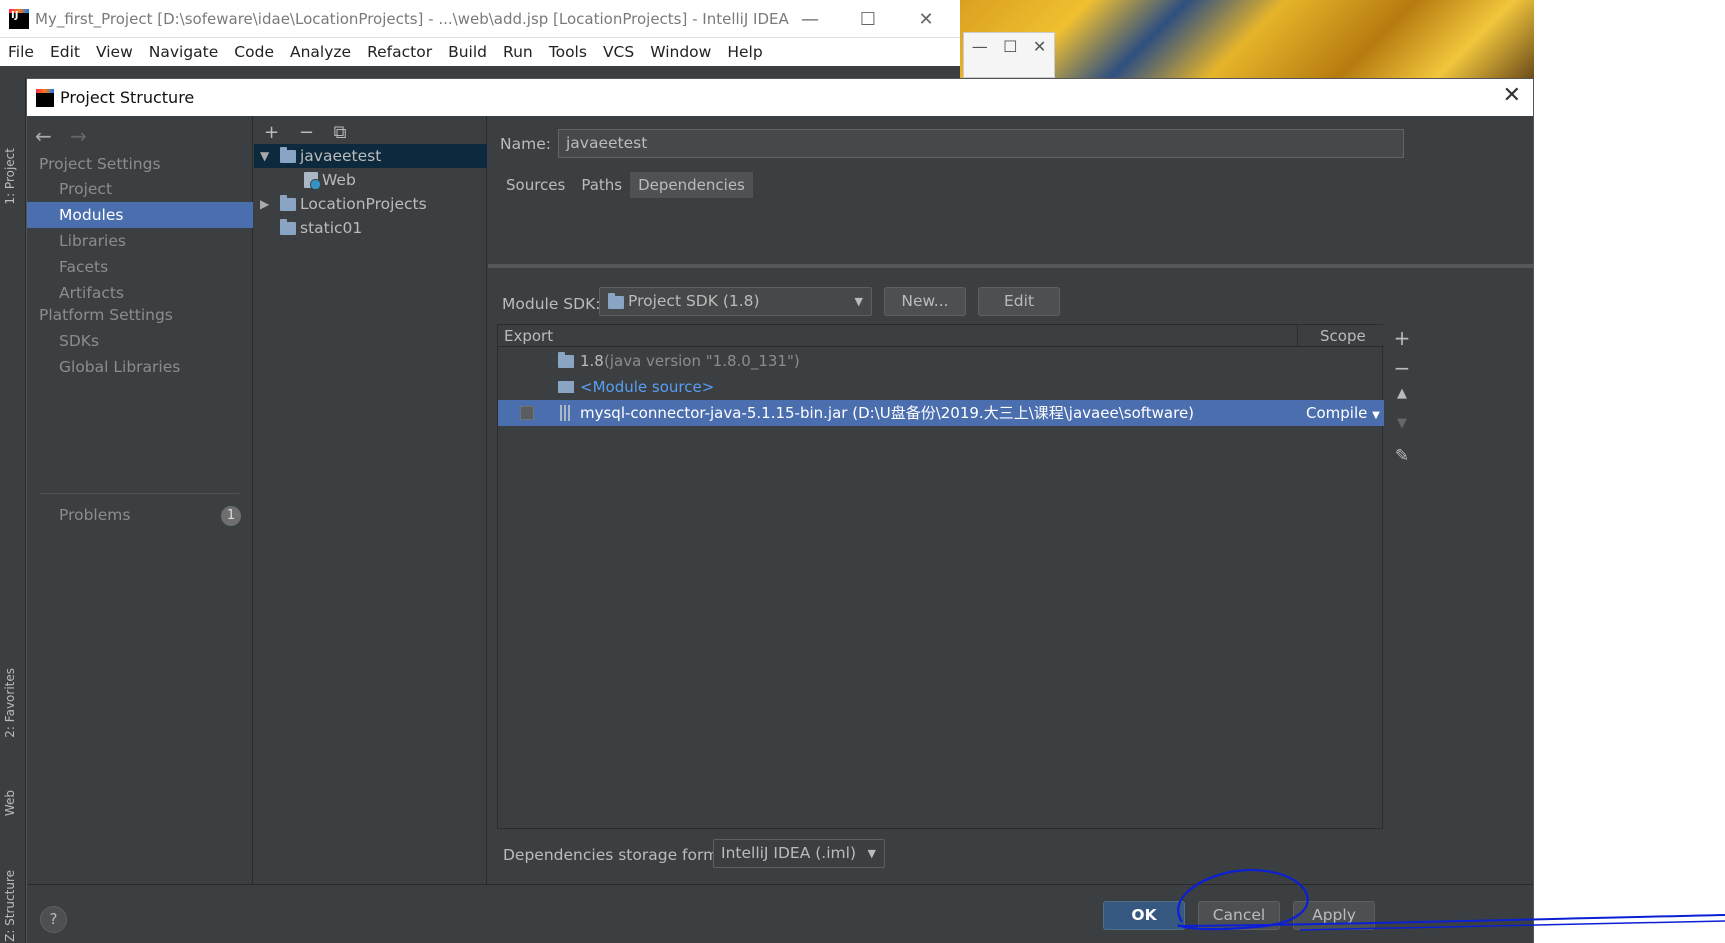 This screenshot has height=943, width=1725. I want to click on ok-button: OK, so click(1144, 915).